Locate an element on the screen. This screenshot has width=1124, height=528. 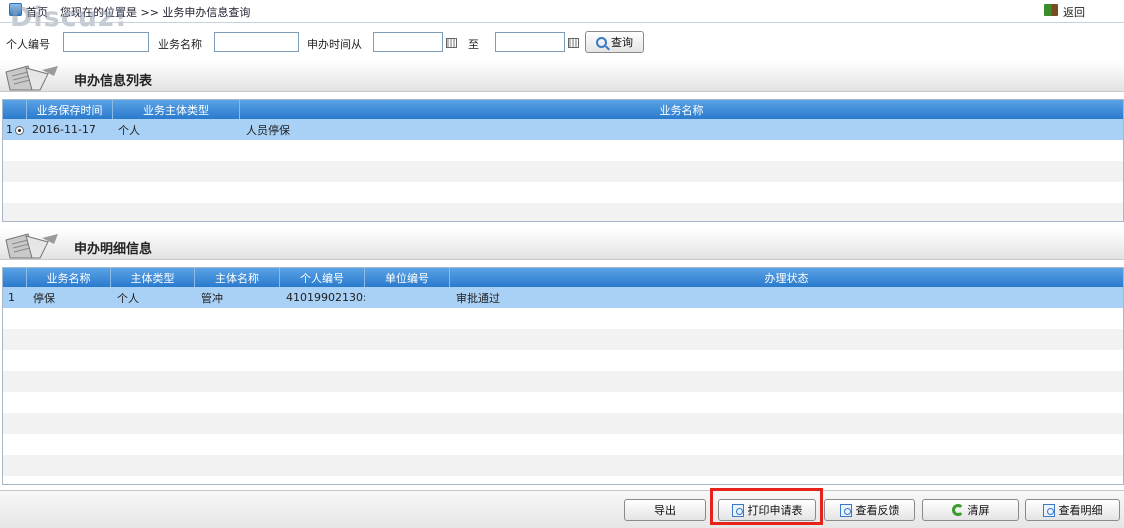
column-header: 业务保存时间 is located at coordinates (70, 109).